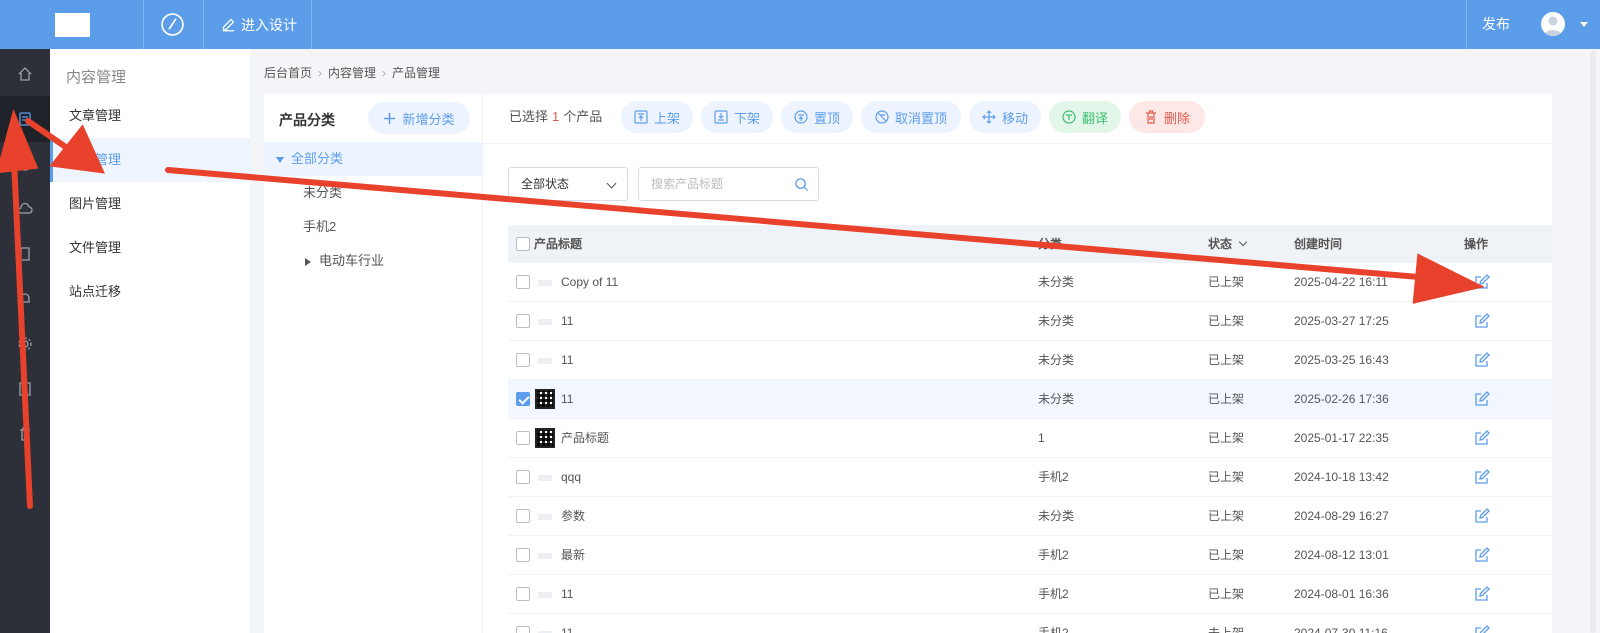 Image resolution: width=1600 pixels, height=633 pixels. What do you see at coordinates (150, 248) in the screenshot?
I see `subnav-item-files: 文件管理` at bounding box center [150, 248].